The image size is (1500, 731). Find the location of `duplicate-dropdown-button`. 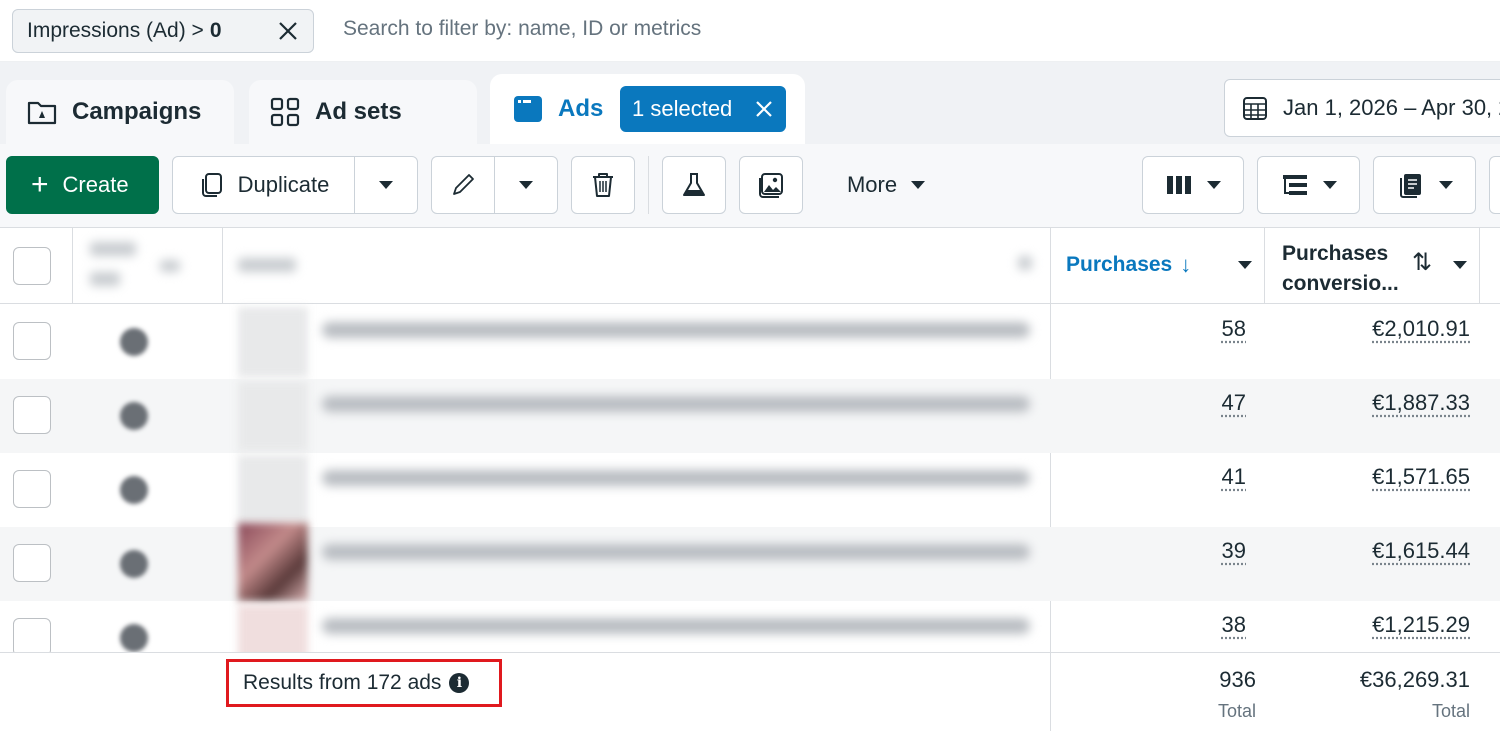

duplicate-dropdown-button is located at coordinates (386, 185).